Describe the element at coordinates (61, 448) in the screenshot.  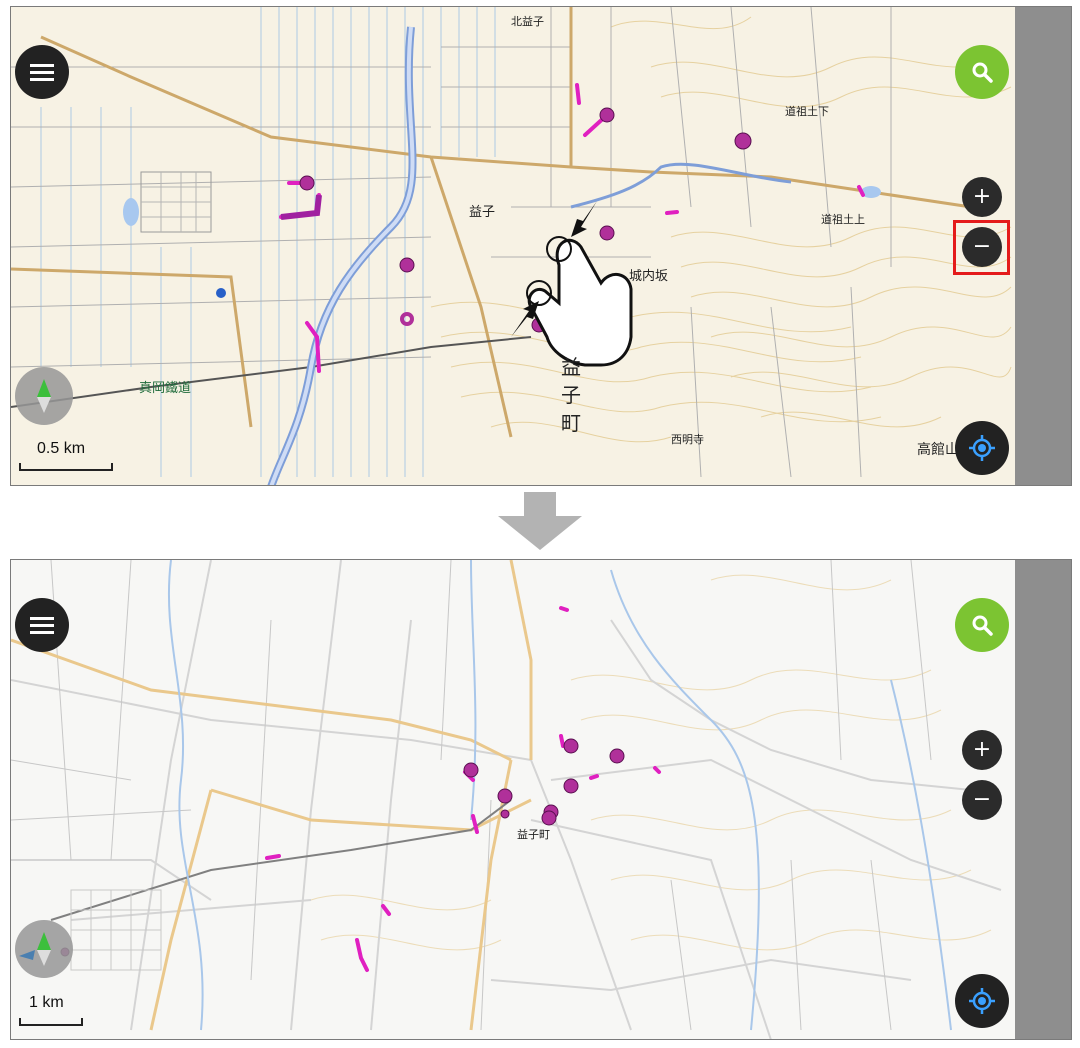
I see `scale-label: 0.5 km` at that location.